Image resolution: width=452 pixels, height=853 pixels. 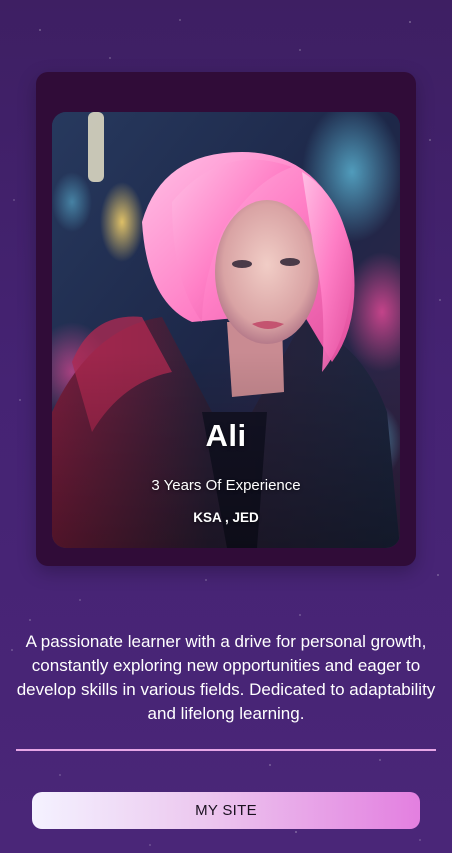 I want to click on profile-name: Ali, so click(x=226, y=435).